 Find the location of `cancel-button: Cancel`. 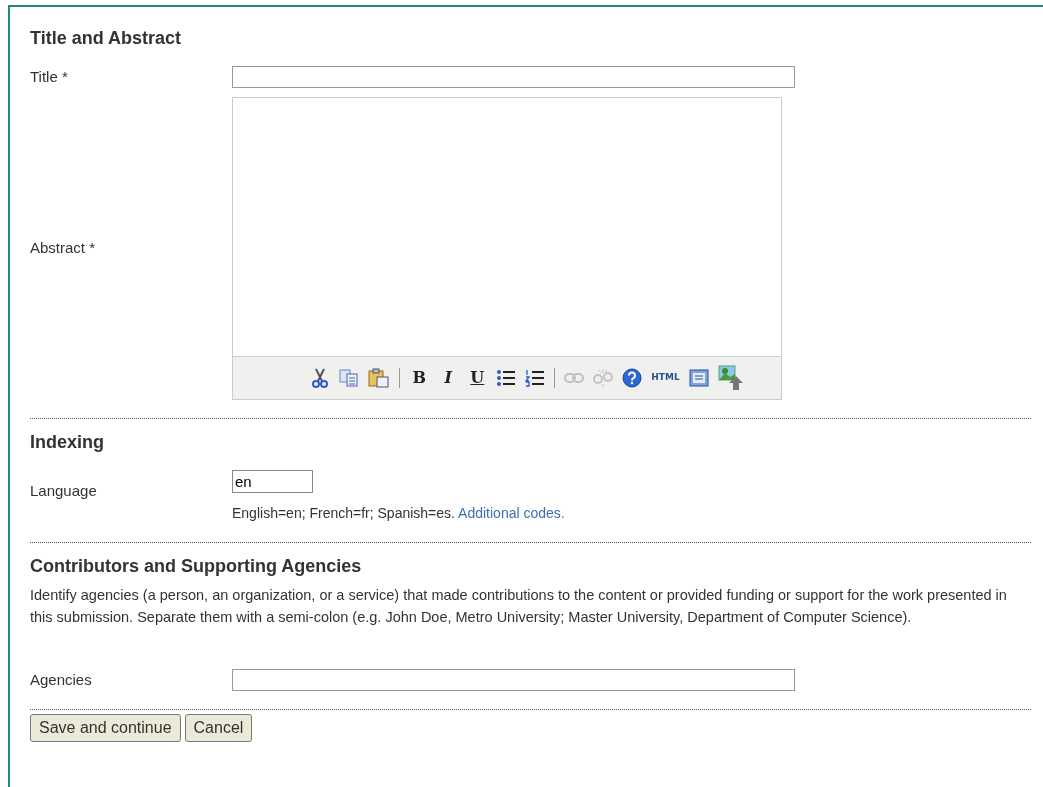

cancel-button: Cancel is located at coordinates (218, 728).